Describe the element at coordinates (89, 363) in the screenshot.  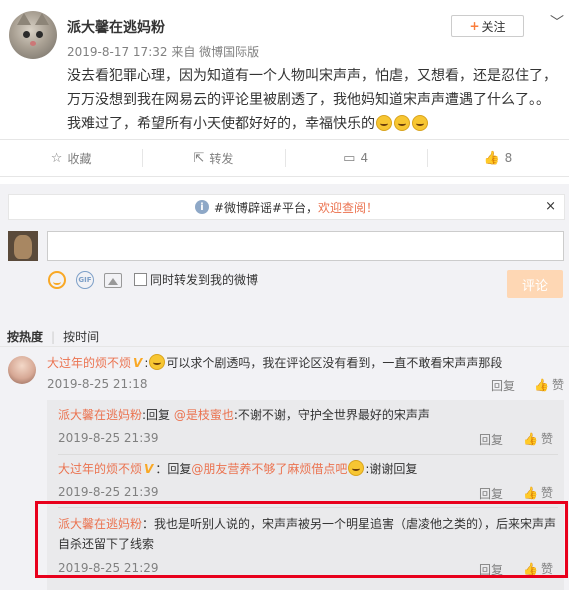
I see `commenter-name: 大过年的烦不烦` at that location.